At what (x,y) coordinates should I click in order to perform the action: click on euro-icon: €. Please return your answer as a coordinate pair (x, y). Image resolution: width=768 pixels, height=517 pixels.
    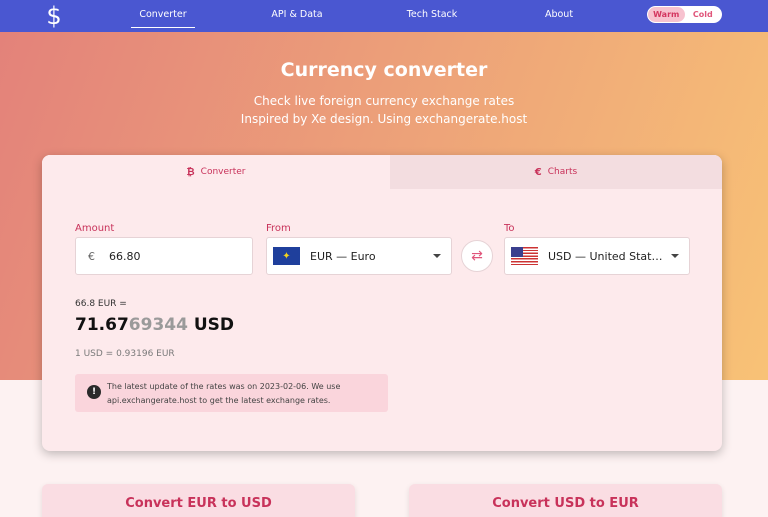
    Looking at the image, I should click on (538, 172).